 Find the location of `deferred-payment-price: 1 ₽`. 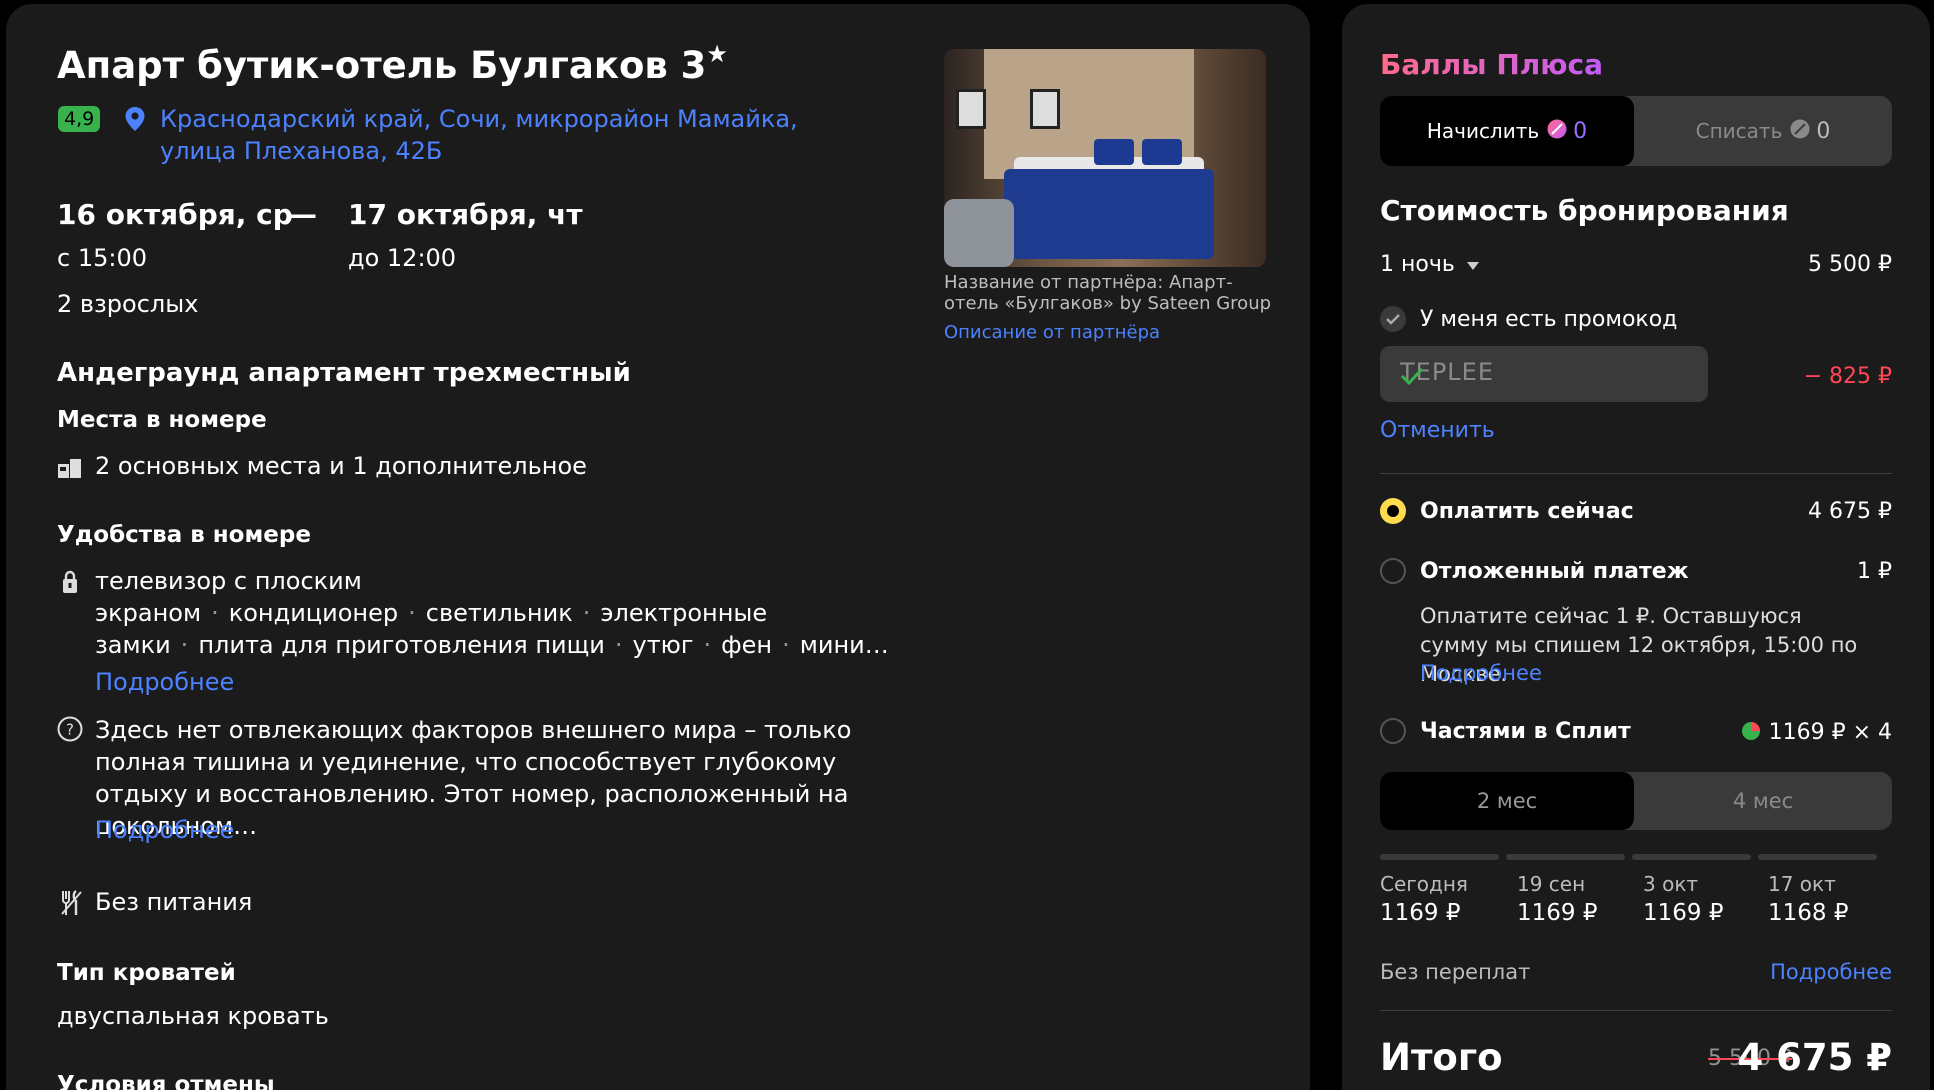

deferred-payment-price: 1 ₽ is located at coordinates (1874, 571).